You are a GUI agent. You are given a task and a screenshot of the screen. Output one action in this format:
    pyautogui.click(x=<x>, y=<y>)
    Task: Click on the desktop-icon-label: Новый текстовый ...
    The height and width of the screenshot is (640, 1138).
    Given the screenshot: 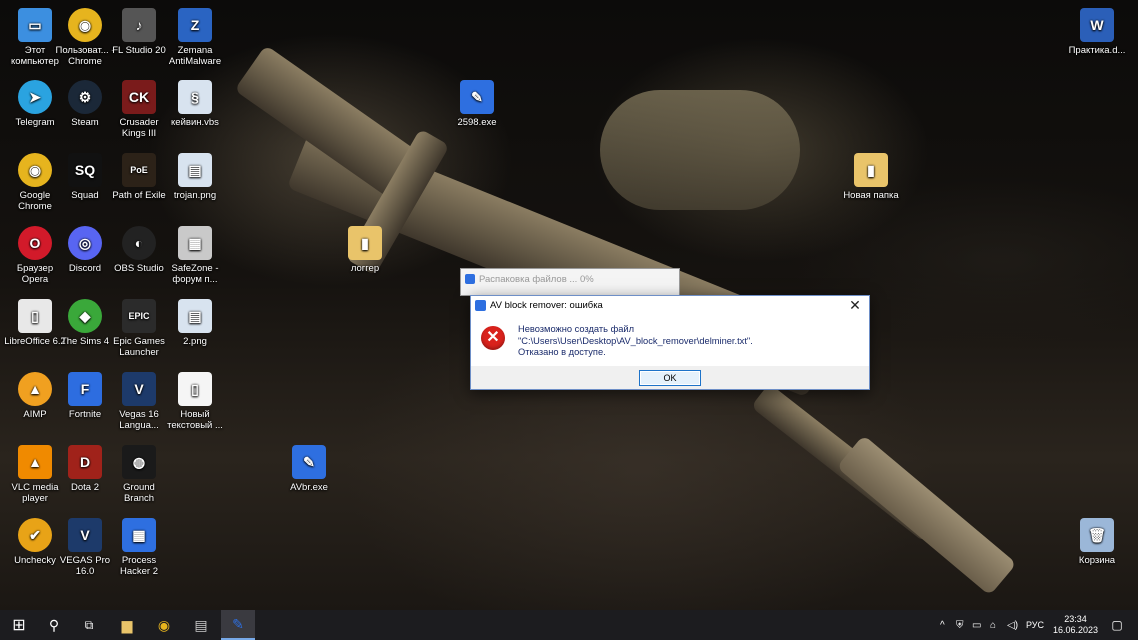 What is the action you would take?
    pyautogui.click(x=195, y=420)
    